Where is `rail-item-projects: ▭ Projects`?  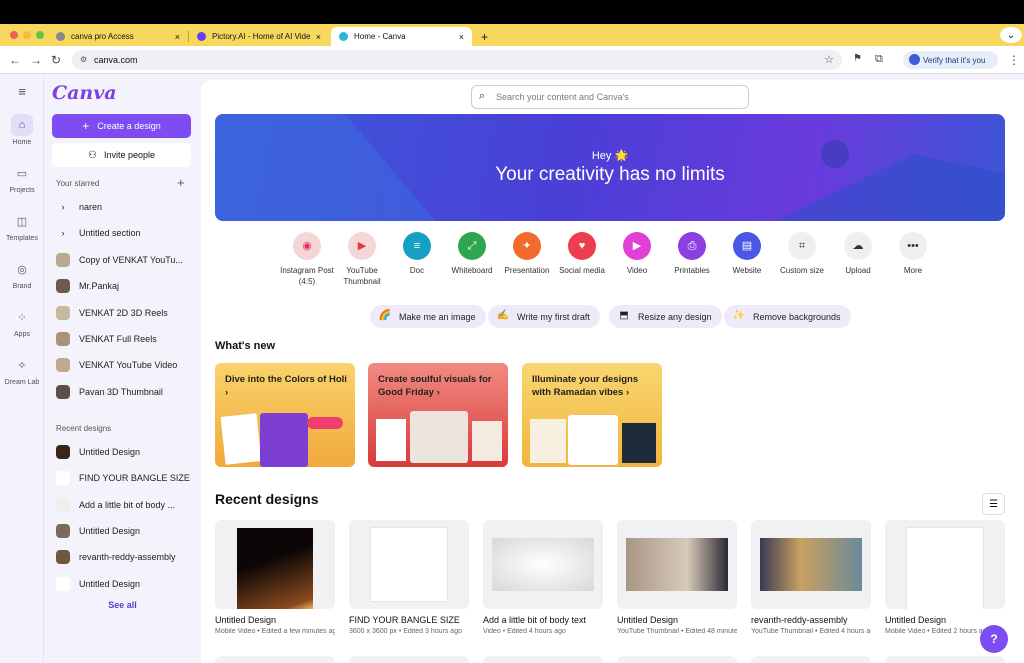 rail-item-projects: ▭ Projects is located at coordinates (22, 178).